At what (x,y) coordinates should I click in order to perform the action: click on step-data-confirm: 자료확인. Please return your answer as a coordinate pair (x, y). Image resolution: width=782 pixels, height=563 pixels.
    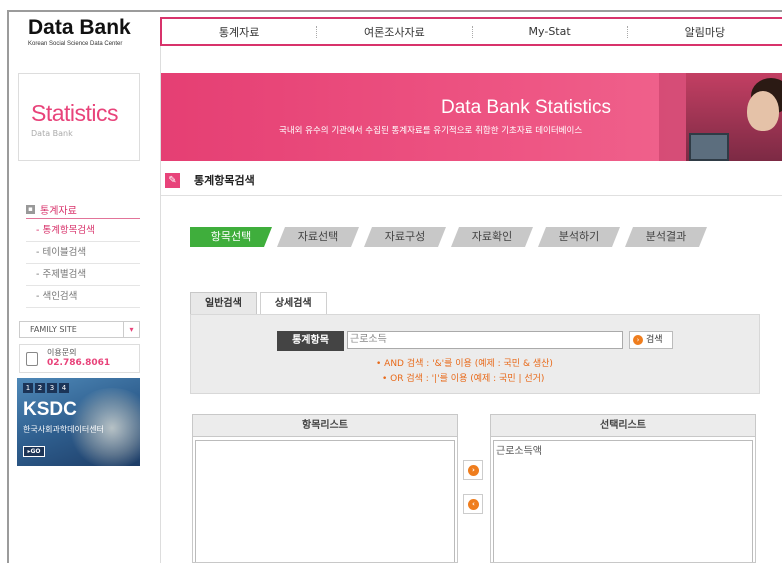
    Looking at the image, I should click on (492, 237).